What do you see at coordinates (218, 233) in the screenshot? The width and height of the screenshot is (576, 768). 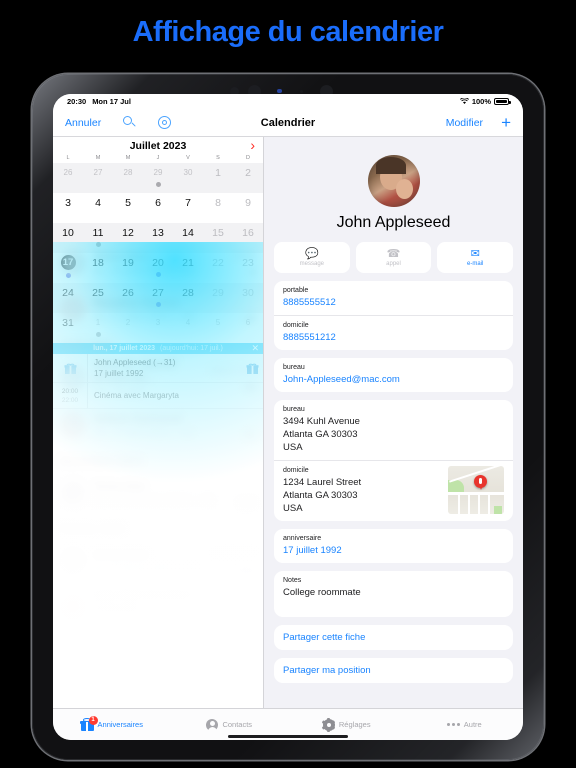 I see `day-number: 15` at bounding box center [218, 233].